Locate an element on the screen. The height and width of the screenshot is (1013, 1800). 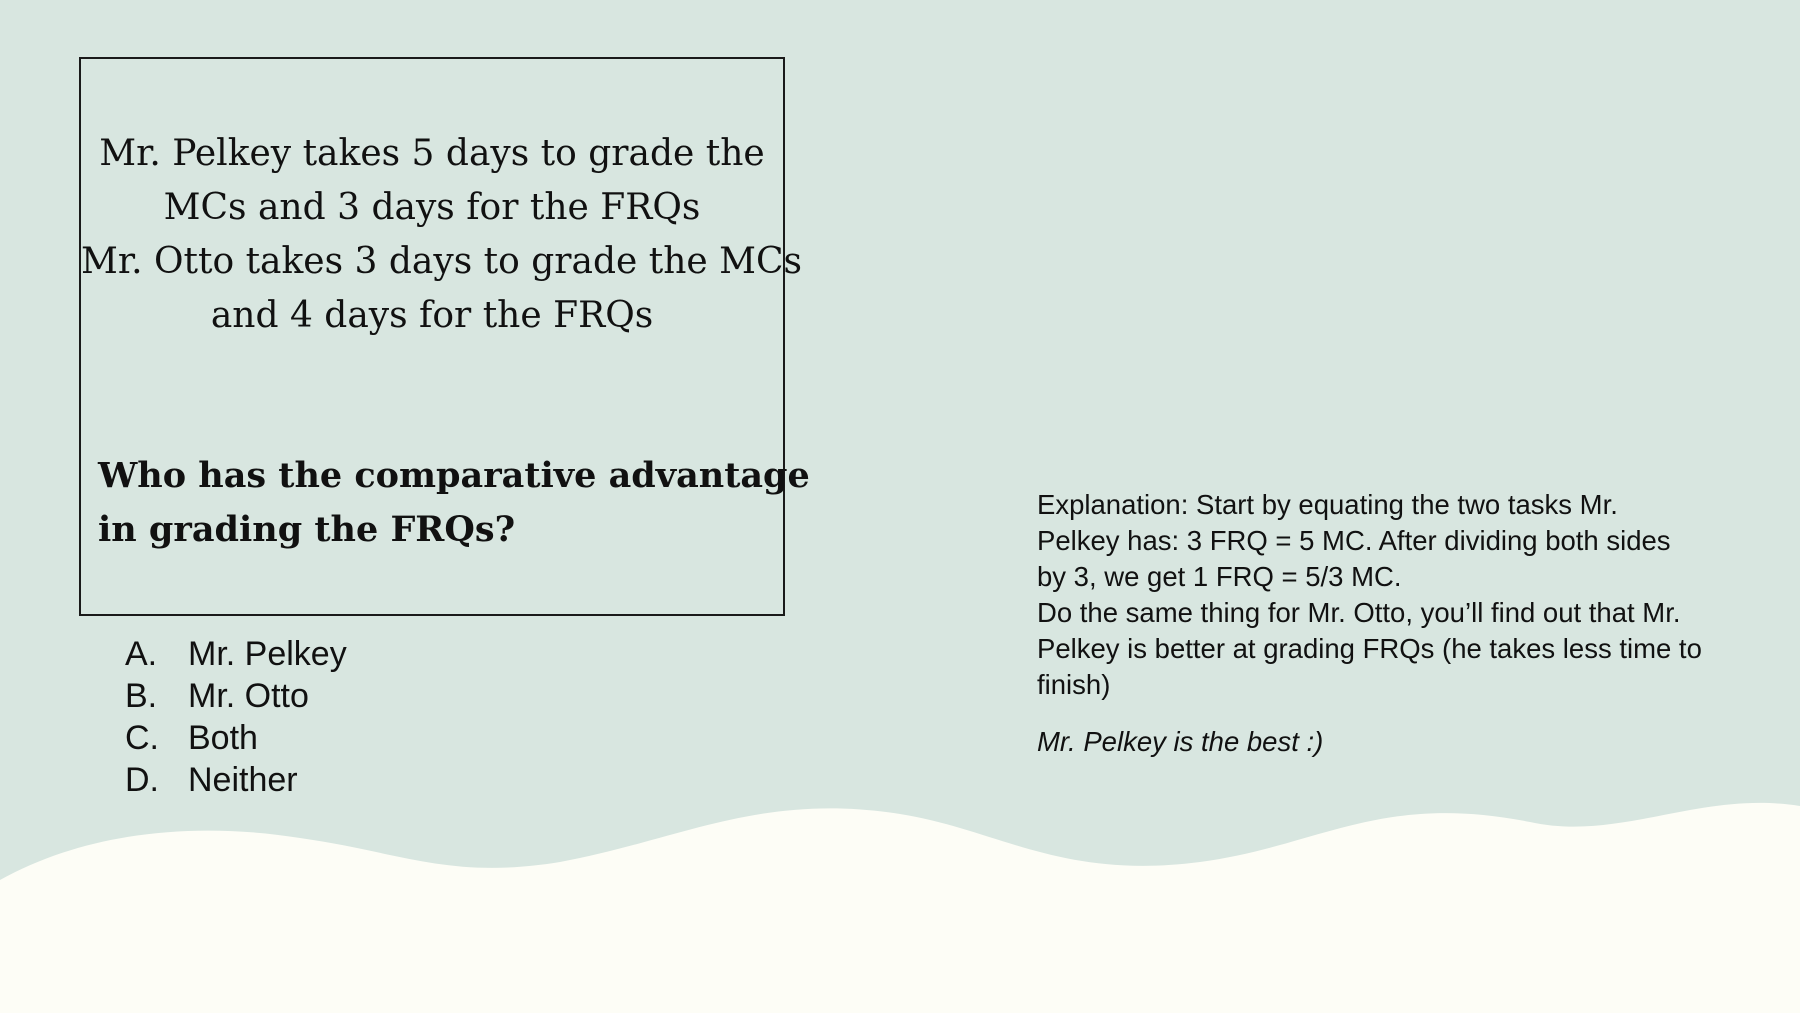
choice-letter: A. is located at coordinates (141, 654).